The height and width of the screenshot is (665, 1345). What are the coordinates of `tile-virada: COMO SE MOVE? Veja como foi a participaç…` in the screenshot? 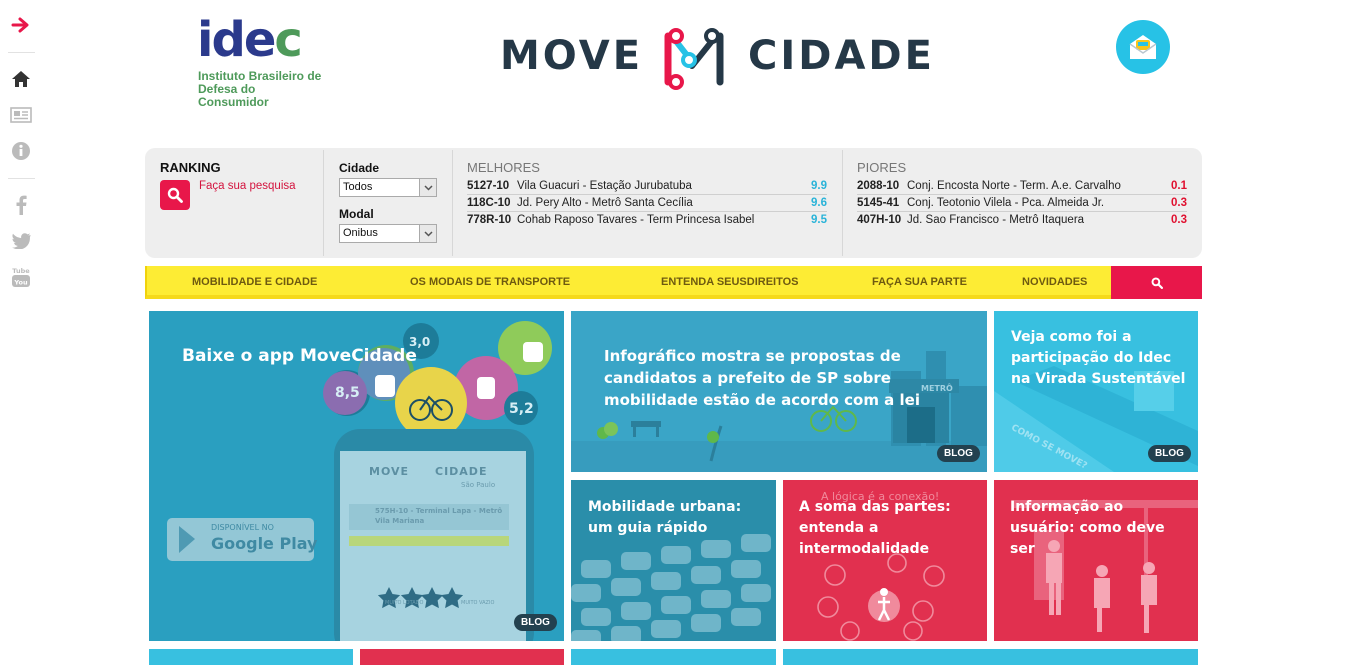 It's located at (1096, 391).